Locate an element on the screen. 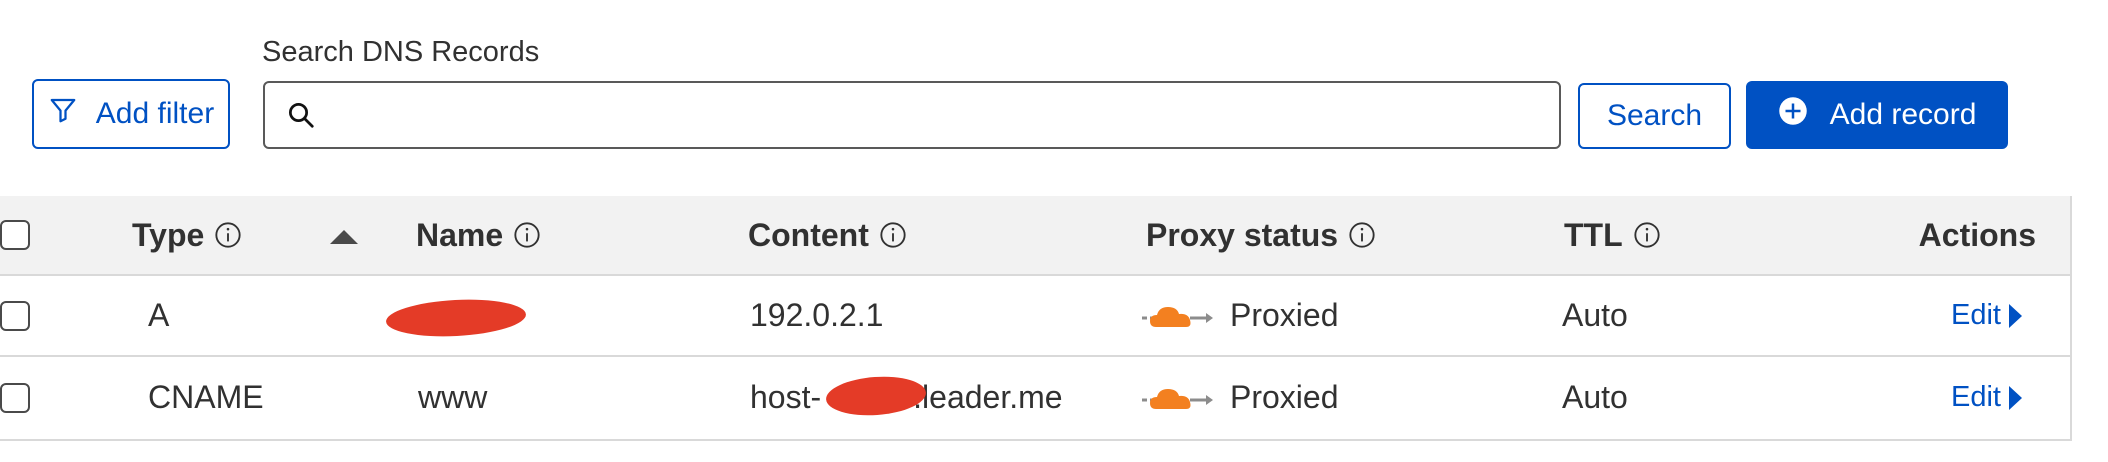 This screenshot has height=462, width=2108. record-content-prefix: host- is located at coordinates (786, 397).